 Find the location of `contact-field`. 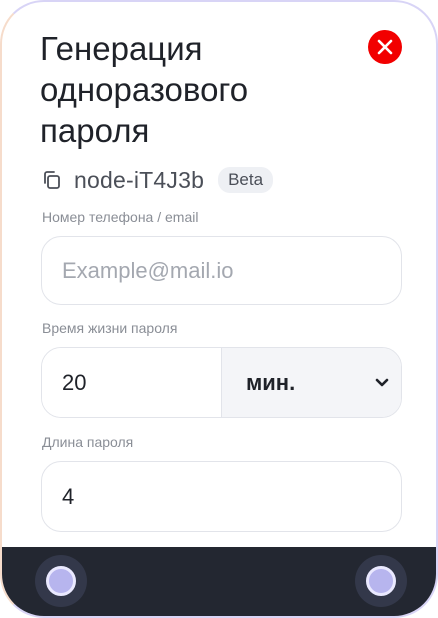

contact-field is located at coordinates (221, 270).